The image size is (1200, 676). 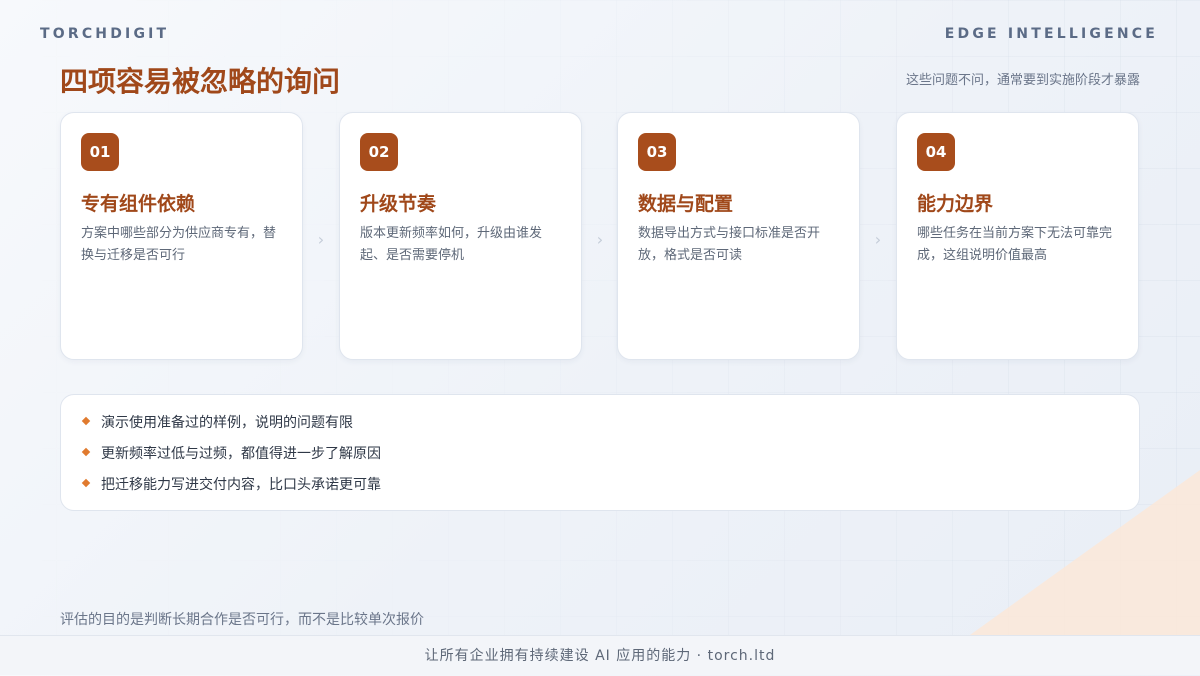 I want to click on note-item: 把迁移能力写进交付内容，比口头承诺更可靠, so click(x=231, y=485).